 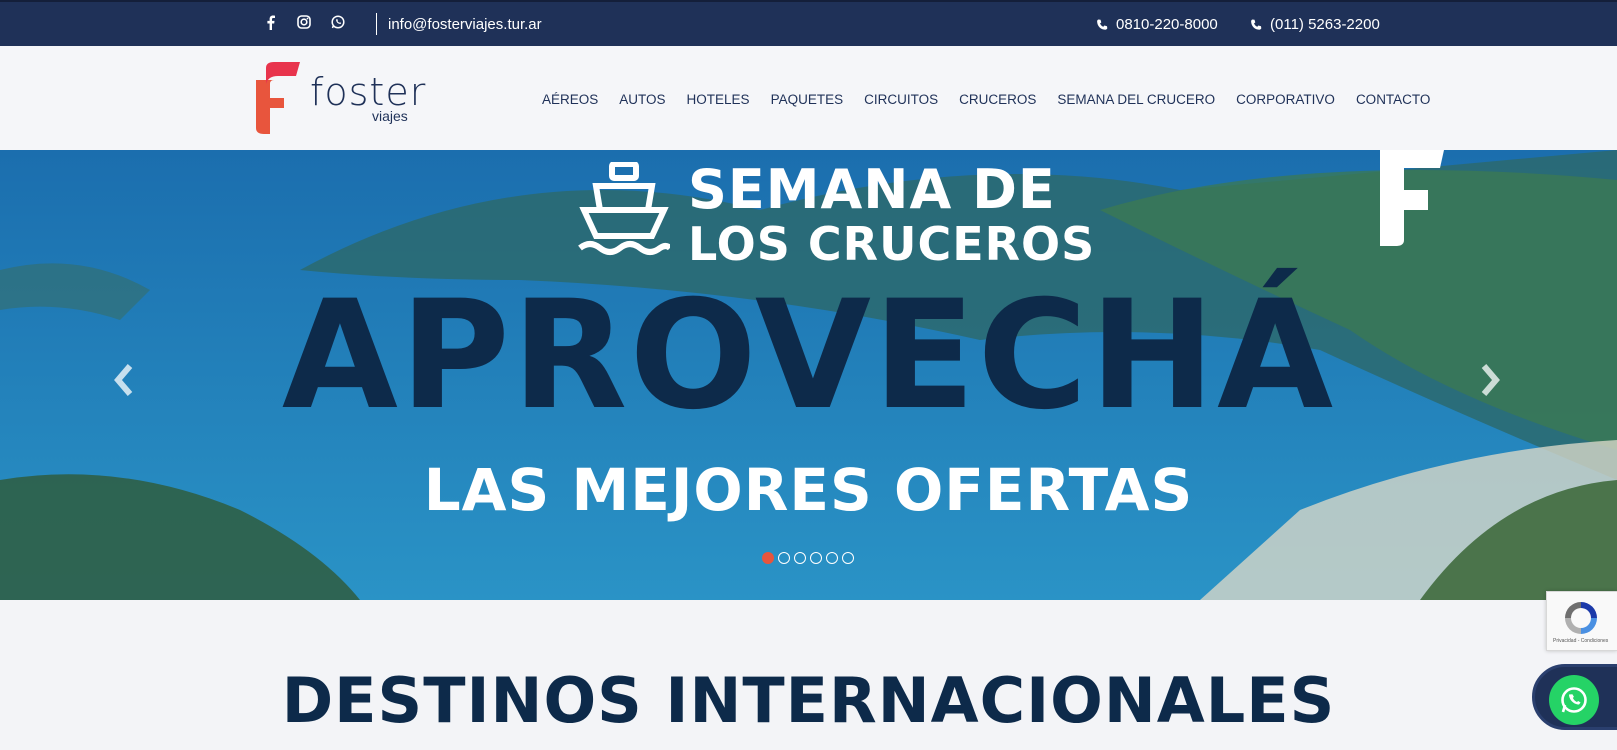 I want to click on recaptcha-badge: Privacidad - Condiciones, so click(x=1581, y=621).